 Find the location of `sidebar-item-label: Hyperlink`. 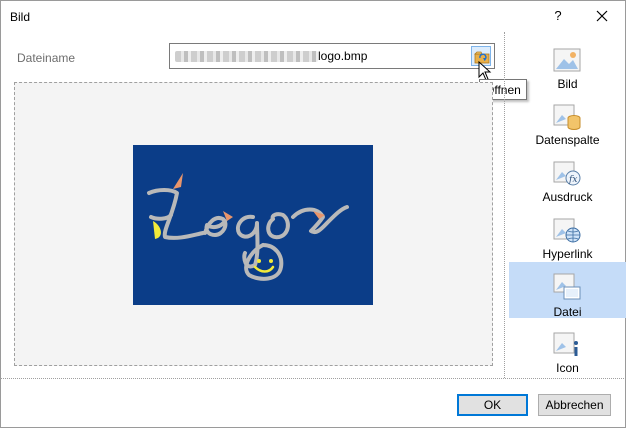

sidebar-item-label: Hyperlink is located at coordinates (567, 254).